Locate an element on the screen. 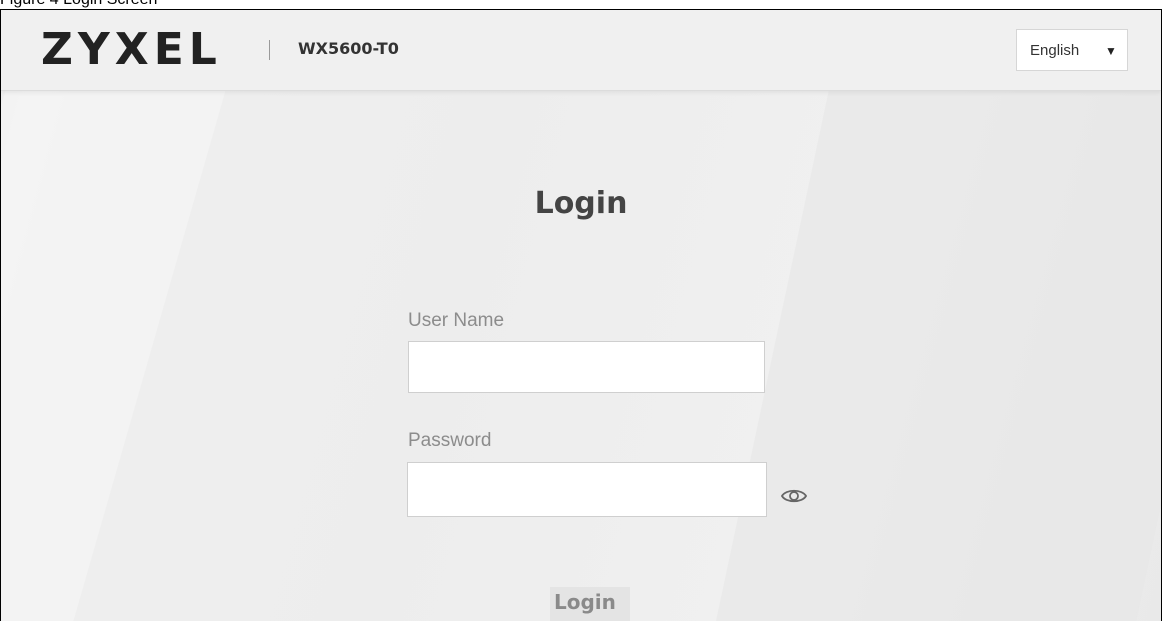  top-header: ZYXEL WX5600-T0 English ▼ is located at coordinates (581, 50).